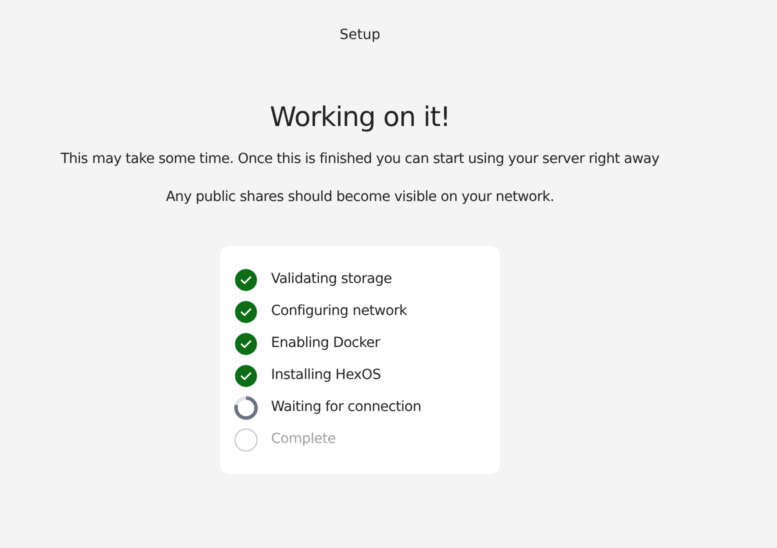 This screenshot has width=777, height=548. What do you see at coordinates (325, 343) in the screenshot?
I see `step-label: Enabling Docker` at bounding box center [325, 343].